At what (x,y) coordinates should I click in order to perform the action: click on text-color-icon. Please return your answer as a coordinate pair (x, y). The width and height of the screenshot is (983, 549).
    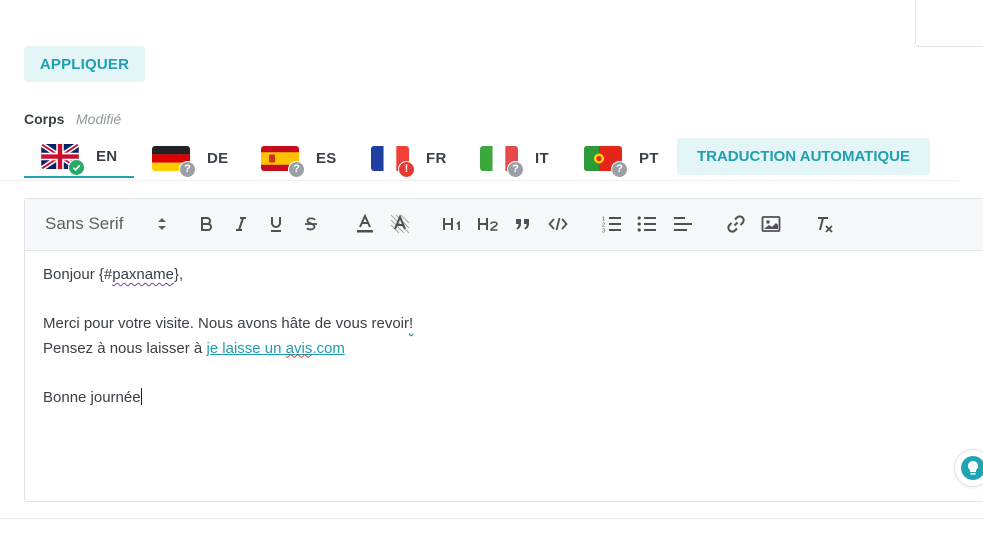
    Looking at the image, I should click on (365, 224).